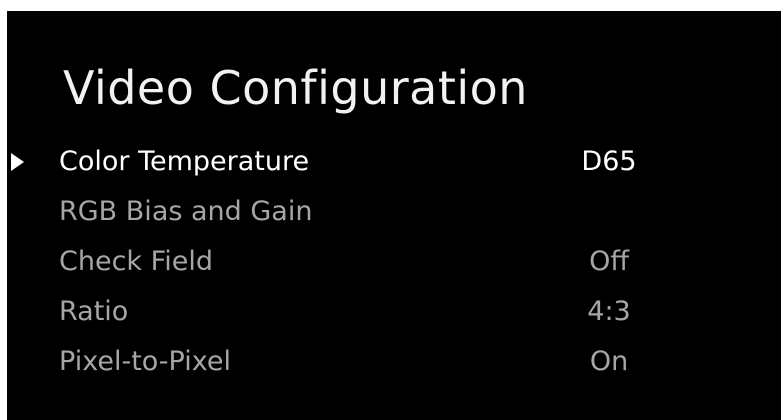  What do you see at coordinates (609, 161) in the screenshot?
I see `menu-item-value: D65` at bounding box center [609, 161].